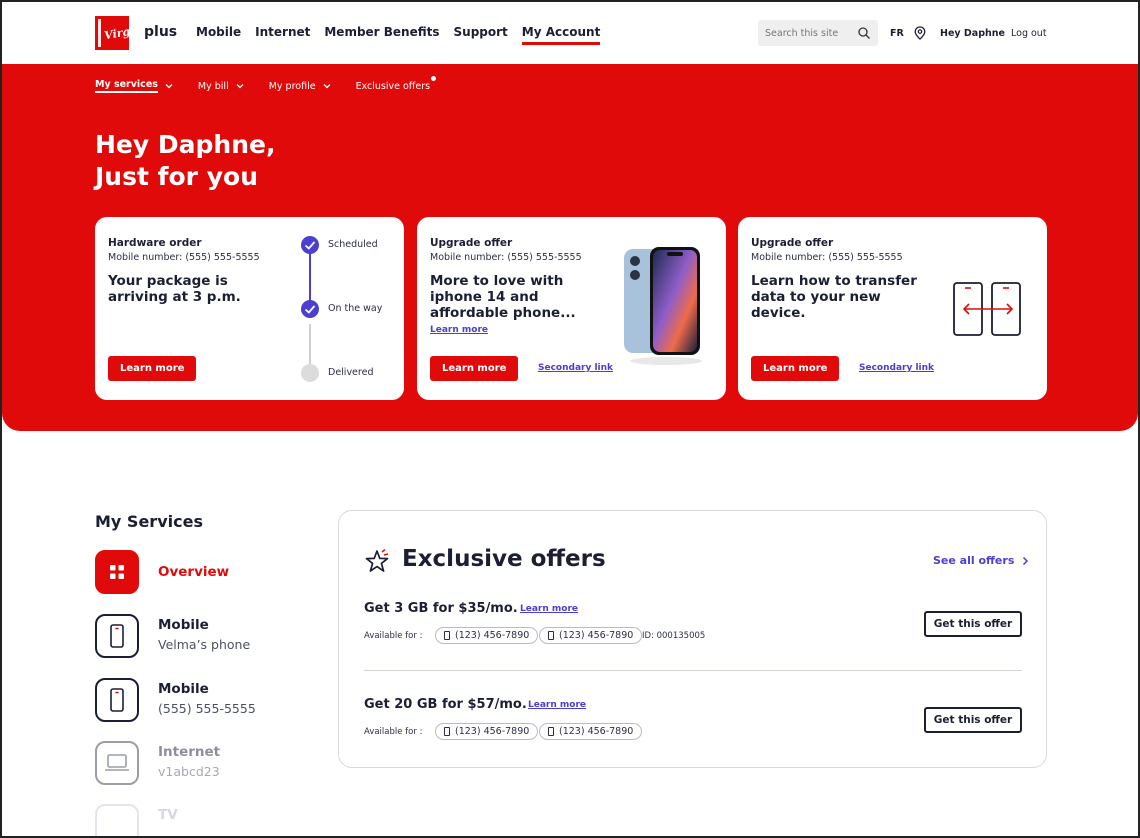 The height and width of the screenshot is (838, 1140). What do you see at coordinates (155, 243) in the screenshot?
I see `card-eyebrow: Hardware order` at bounding box center [155, 243].